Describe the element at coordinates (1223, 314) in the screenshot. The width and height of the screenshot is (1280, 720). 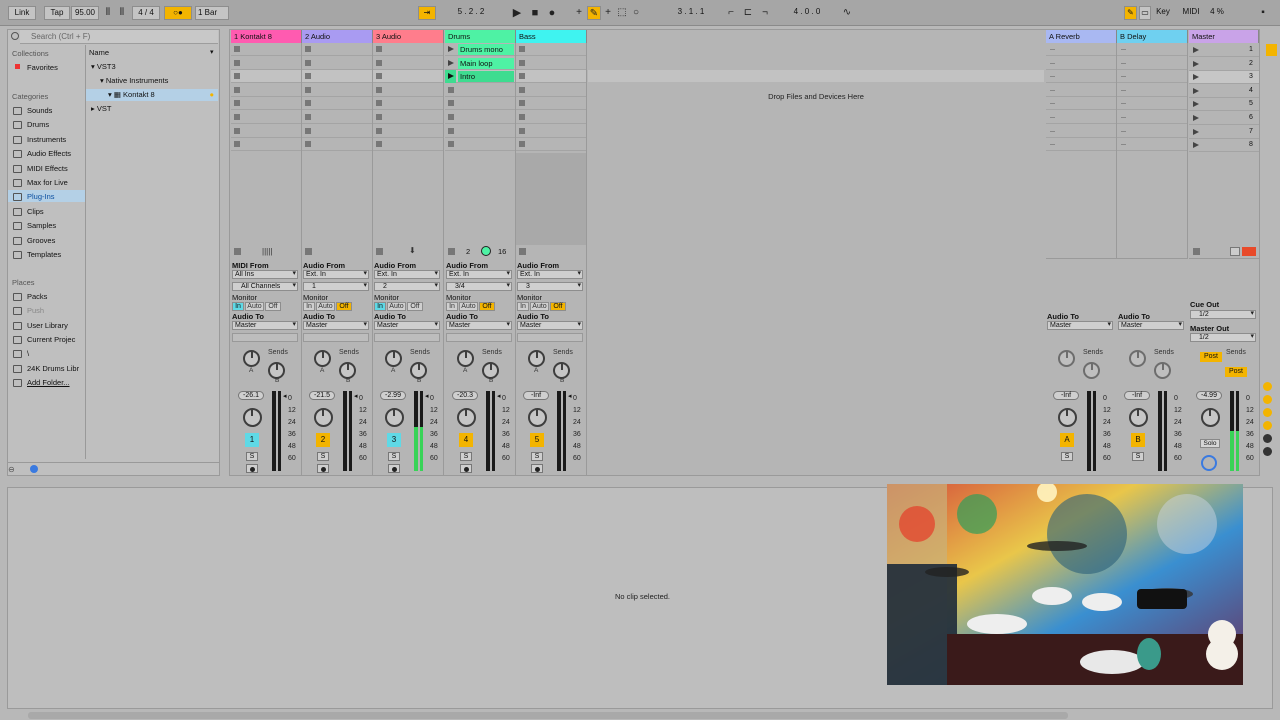
I see `cue-out-dropdown: 1/2` at that location.